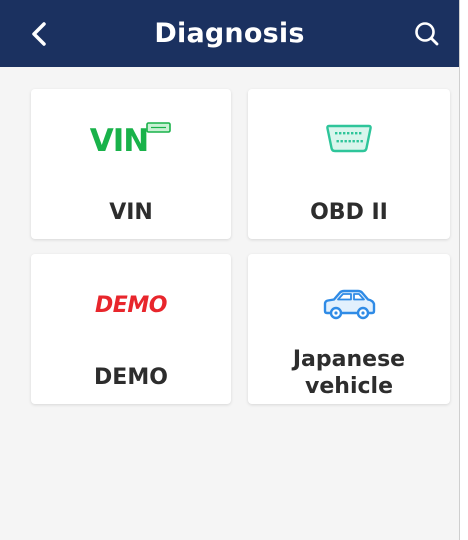  I want to click on demo-label: DEMO, so click(131, 377).